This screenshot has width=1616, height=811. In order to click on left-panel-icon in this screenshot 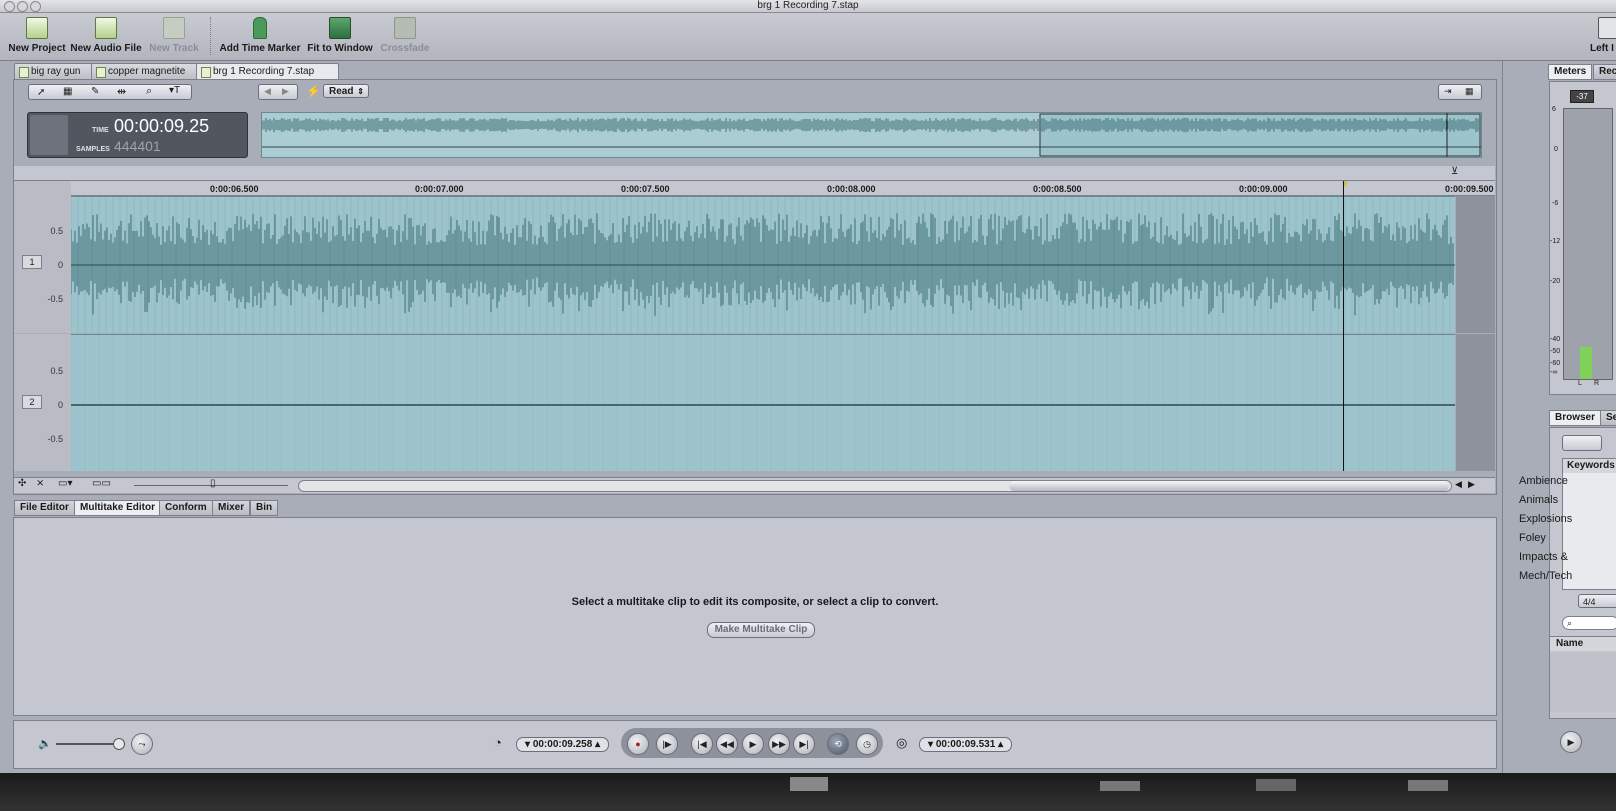, I will do `click(1607, 28)`.